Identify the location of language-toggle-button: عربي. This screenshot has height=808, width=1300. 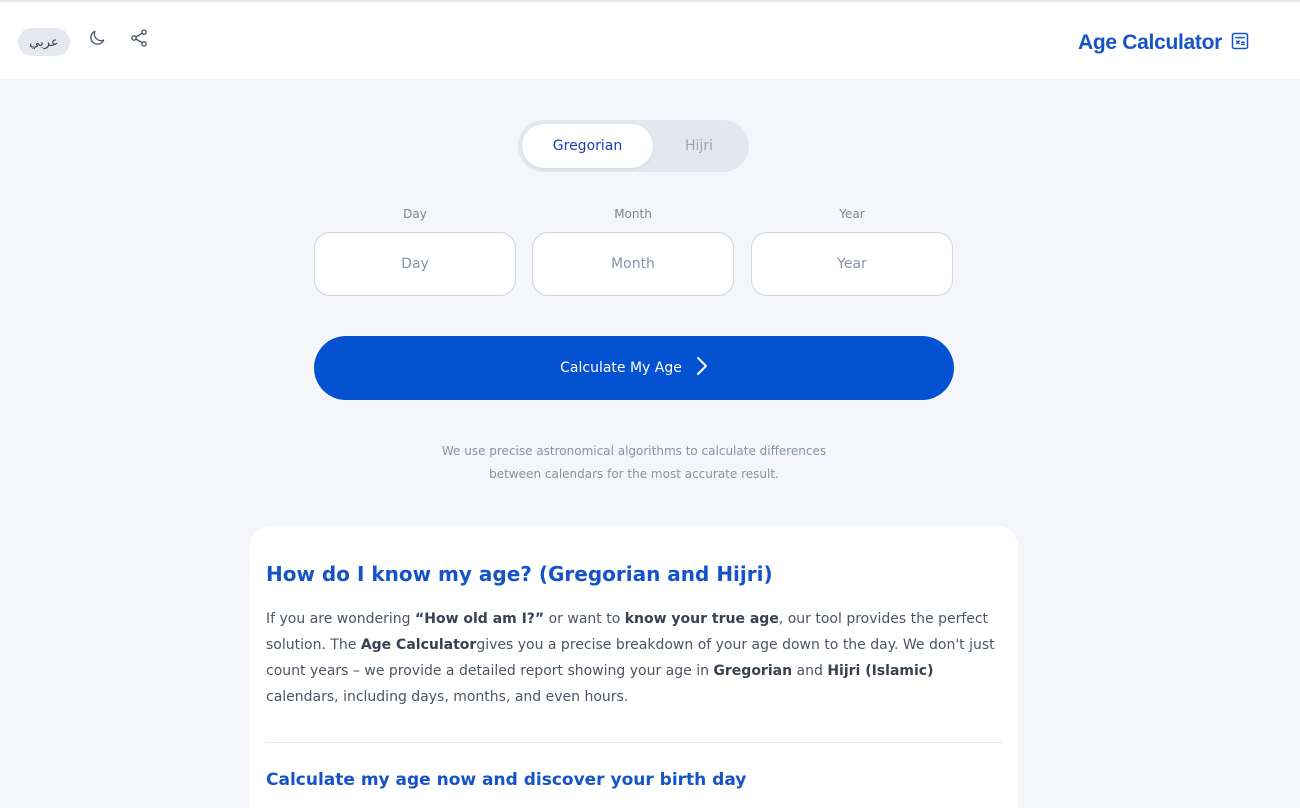
(44, 42).